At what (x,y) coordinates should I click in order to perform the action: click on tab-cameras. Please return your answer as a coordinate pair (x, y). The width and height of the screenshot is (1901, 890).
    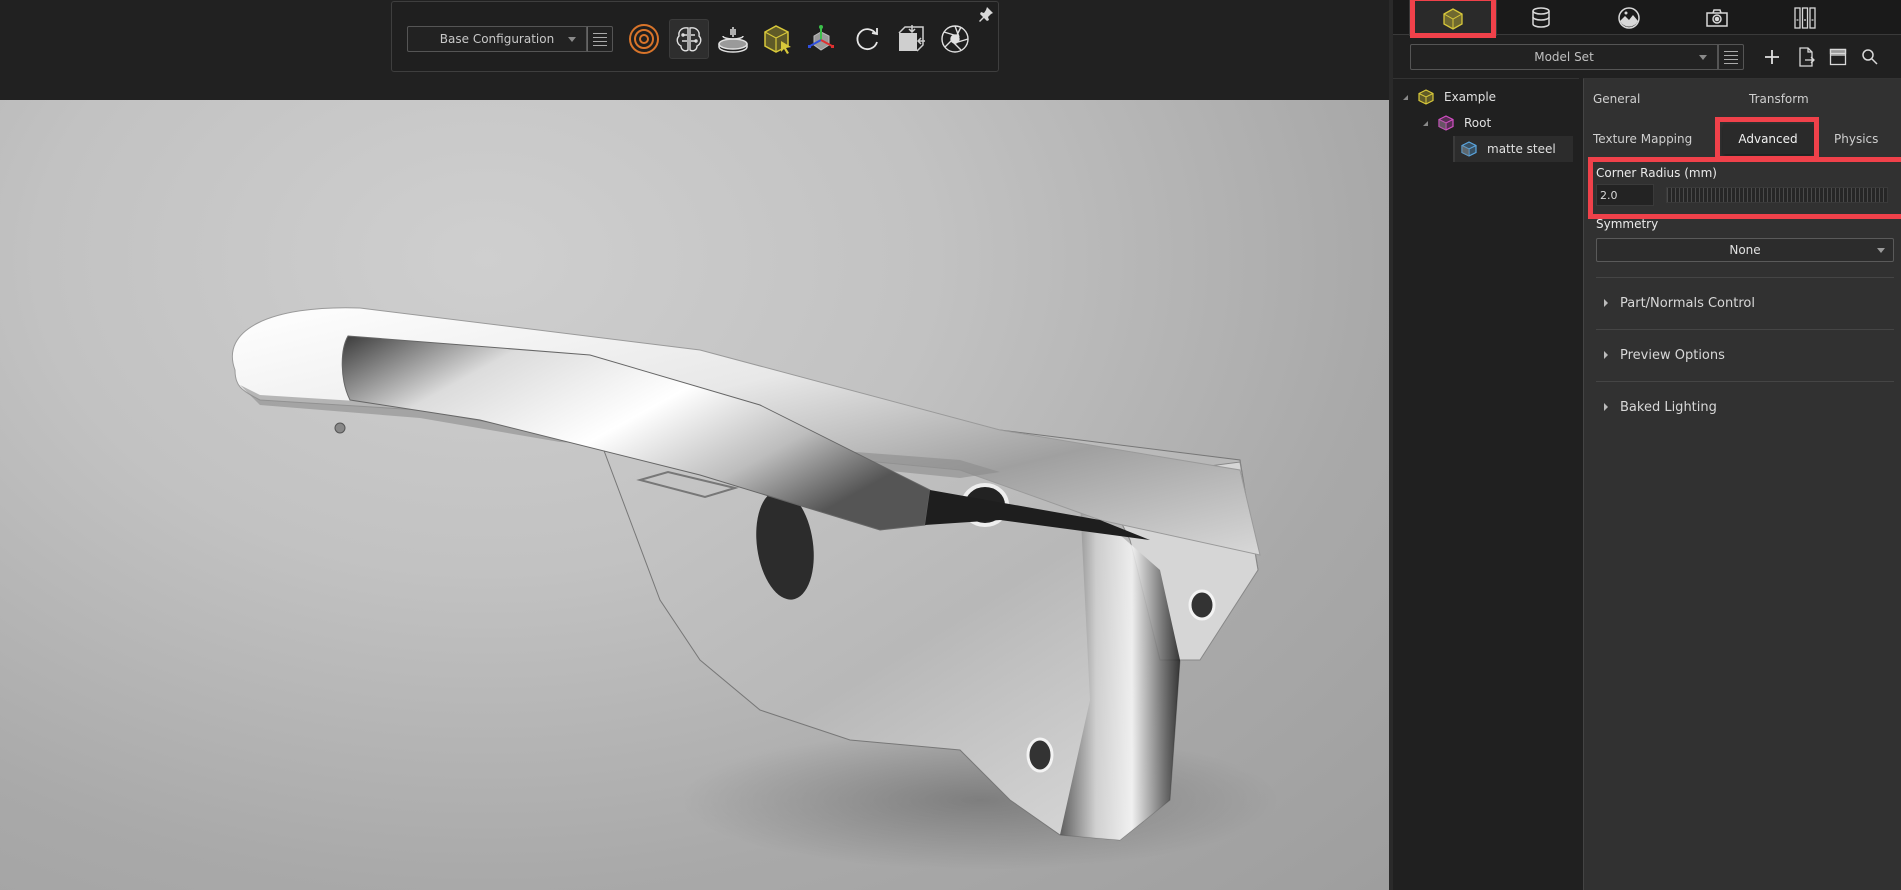
    Looking at the image, I should click on (1717, 17).